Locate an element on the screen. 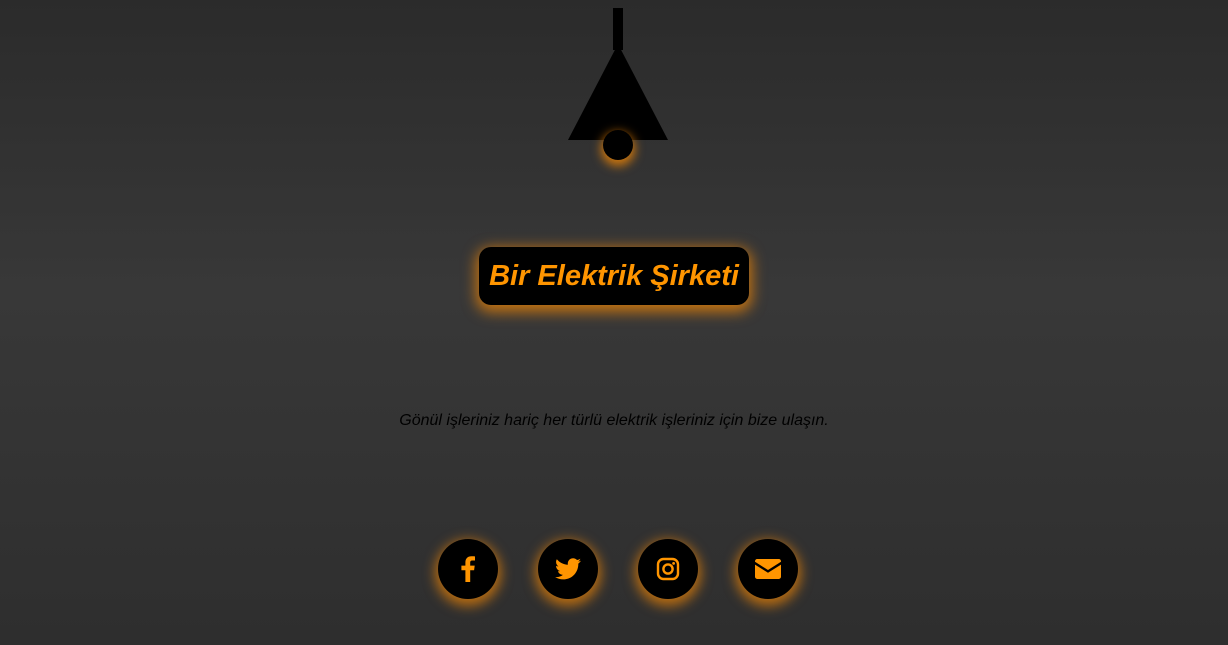 This screenshot has height=645, width=1228. twitter-icon is located at coordinates (568, 569).